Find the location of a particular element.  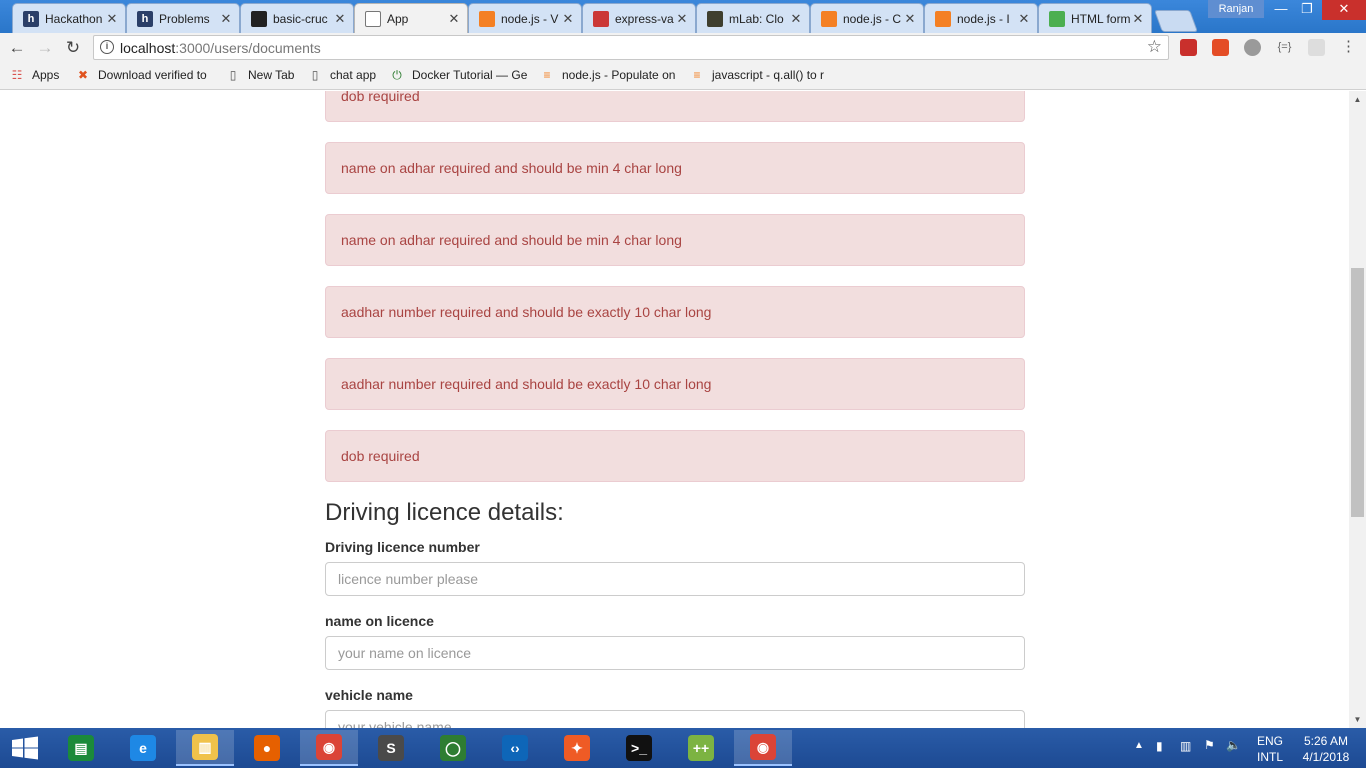

taskbar-app-button: ● is located at coordinates (267, 748).